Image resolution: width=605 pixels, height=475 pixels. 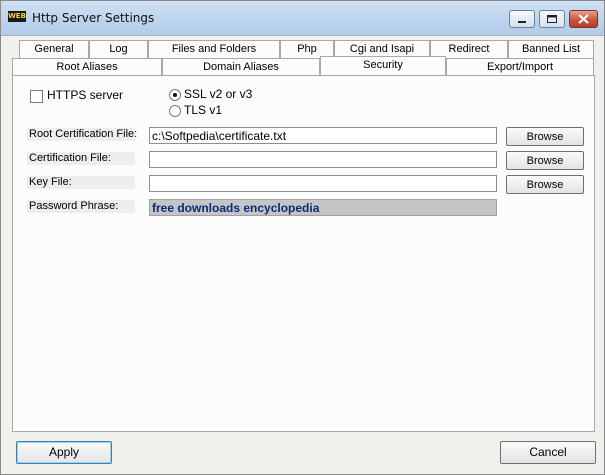 What do you see at coordinates (87, 67) in the screenshot?
I see `tab-root-aliases: Root Aliases` at bounding box center [87, 67].